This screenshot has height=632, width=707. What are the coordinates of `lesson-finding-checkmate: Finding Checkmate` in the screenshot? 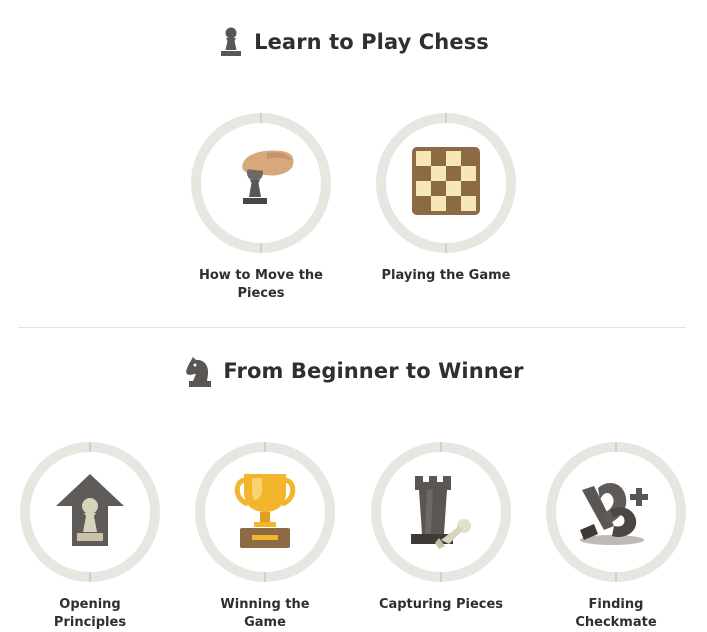 It's located at (616, 537).